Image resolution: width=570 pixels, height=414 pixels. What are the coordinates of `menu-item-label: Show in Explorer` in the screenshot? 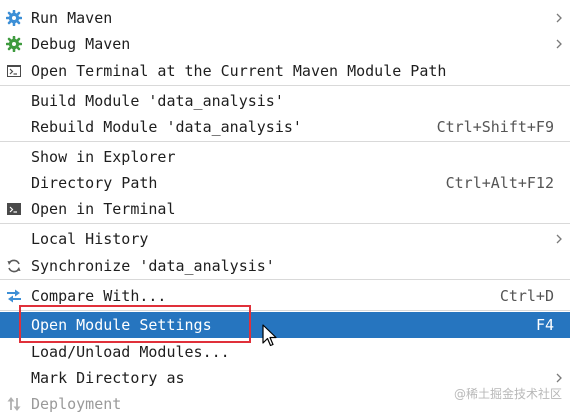 It's located at (103, 157).